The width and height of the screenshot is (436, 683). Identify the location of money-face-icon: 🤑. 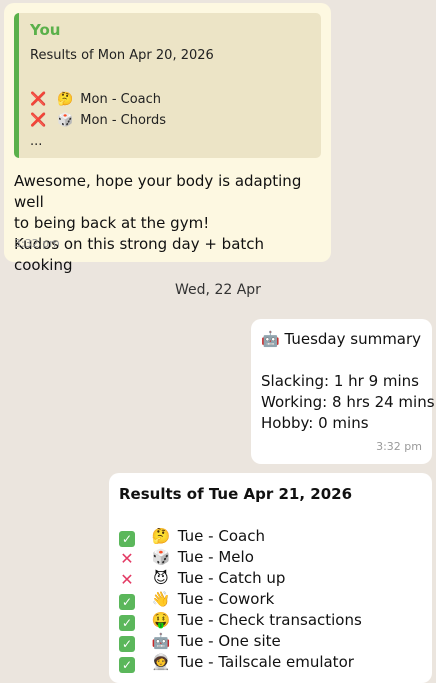
(161, 620).